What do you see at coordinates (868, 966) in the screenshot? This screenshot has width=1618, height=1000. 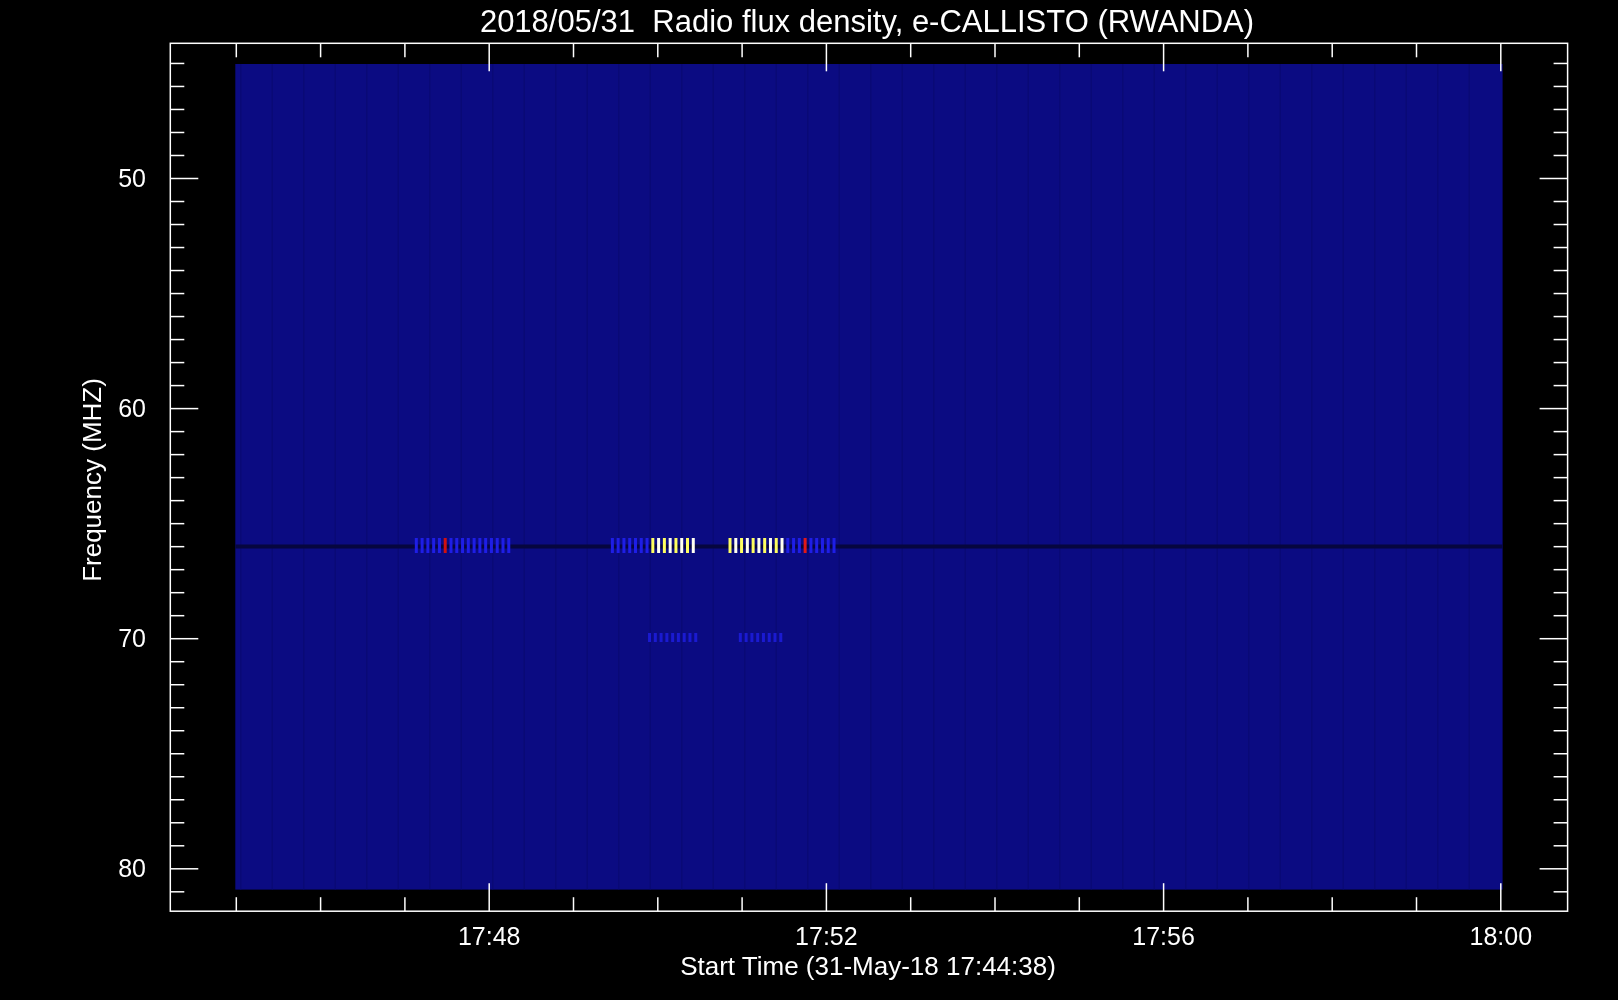 I see `x-axis-title: Start Time (31-May-18 17:44:38)` at bounding box center [868, 966].